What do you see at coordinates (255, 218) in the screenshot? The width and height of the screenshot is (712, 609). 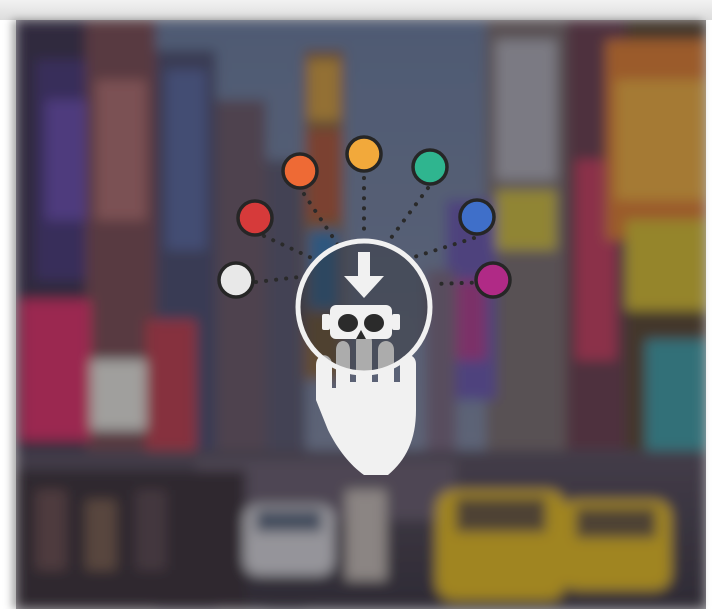 I see `red-dot` at bounding box center [255, 218].